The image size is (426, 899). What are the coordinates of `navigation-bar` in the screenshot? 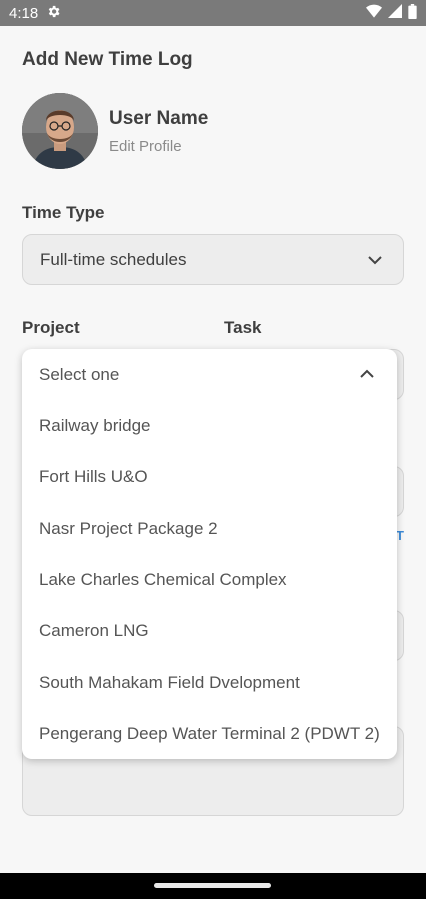 It's located at (213, 886).